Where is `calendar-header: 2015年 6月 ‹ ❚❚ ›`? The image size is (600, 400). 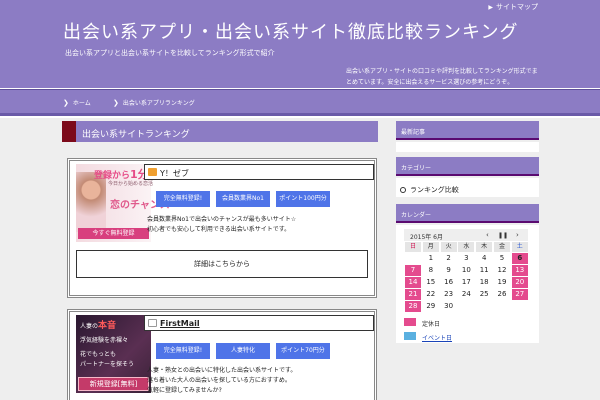
calendar-header: 2015年 6月 ‹ ❚❚ › is located at coordinates (466, 235).